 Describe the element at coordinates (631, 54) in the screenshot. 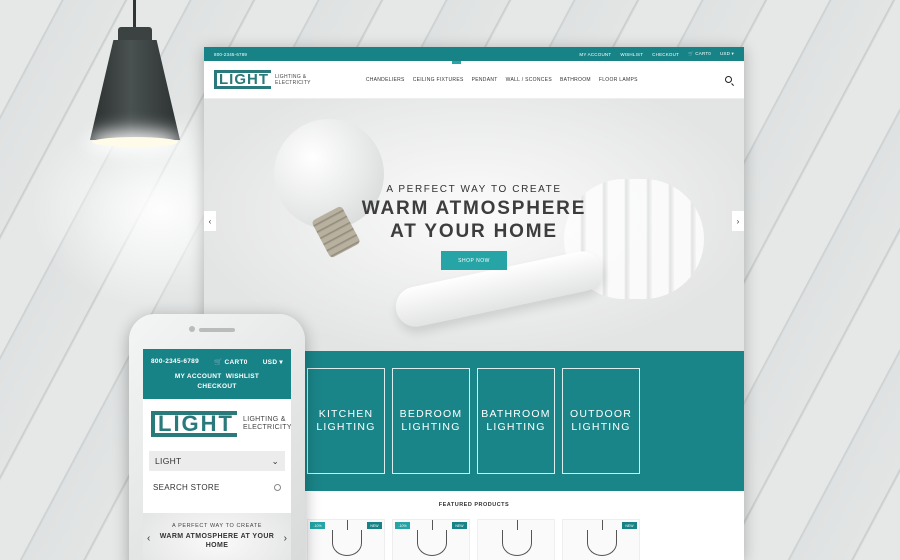

I see `wishlist-link: WISHLIST` at that location.